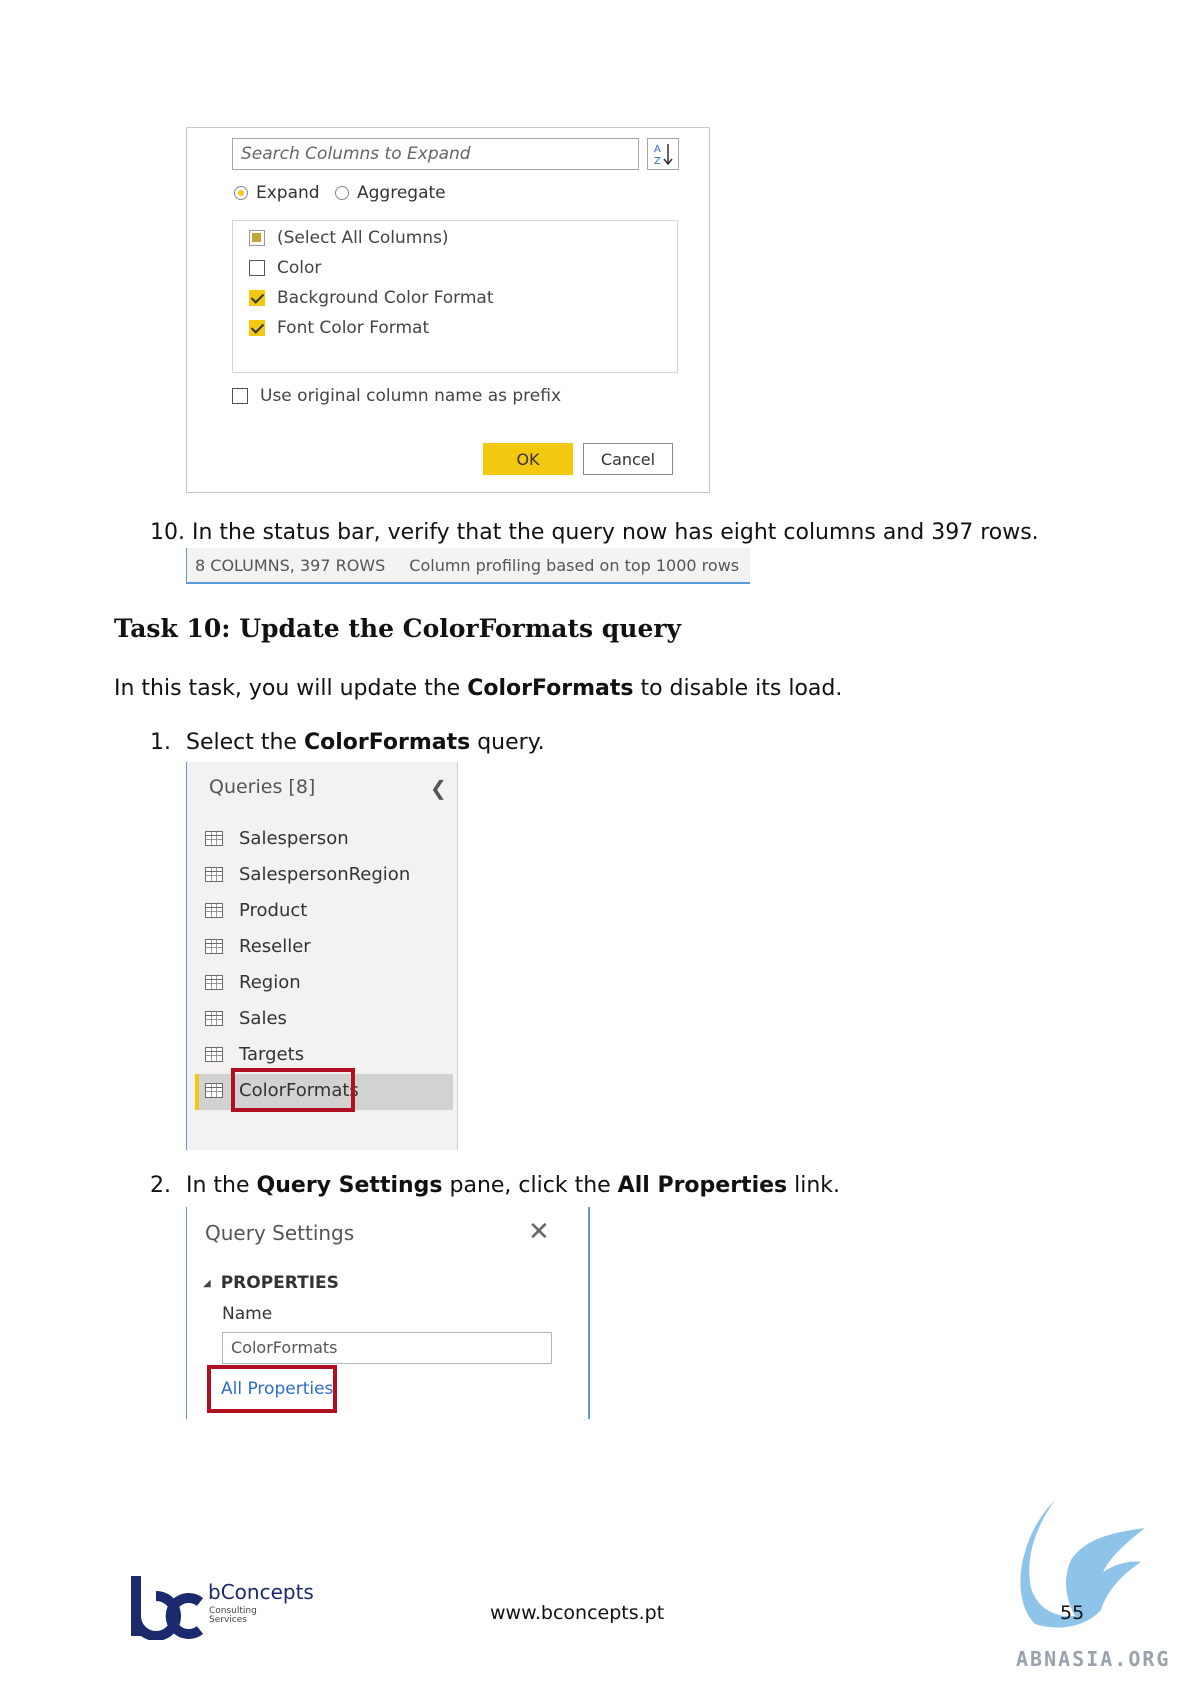 This screenshot has height=1684, width=1191. What do you see at coordinates (738, 688) in the screenshot?
I see `intro-text-end: to disable its load.` at bounding box center [738, 688].